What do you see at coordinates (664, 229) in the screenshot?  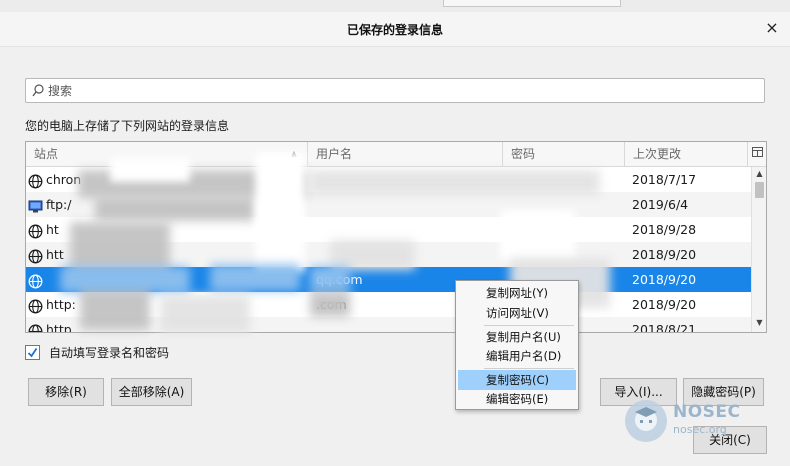 I see `row-last-changed: 2018/9/28` at bounding box center [664, 229].